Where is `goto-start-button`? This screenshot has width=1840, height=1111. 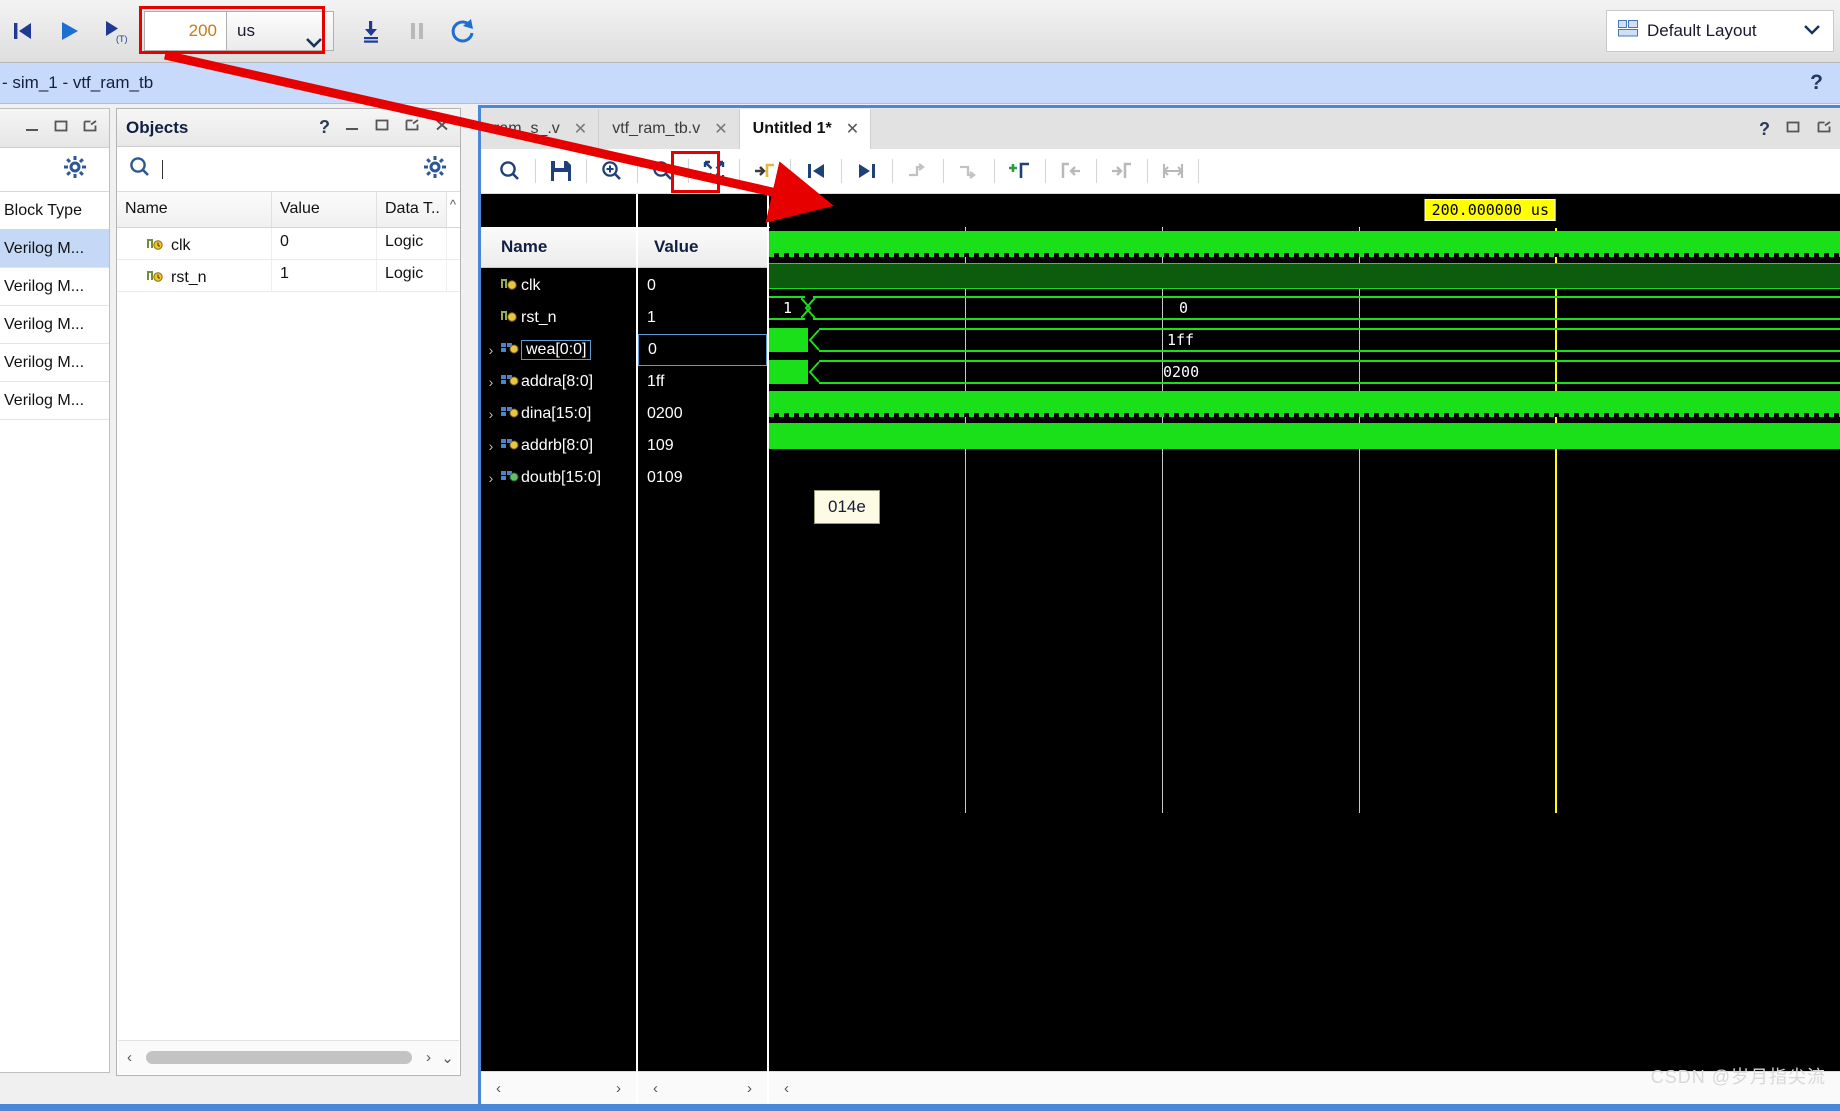 goto-start-button is located at coordinates (816, 171).